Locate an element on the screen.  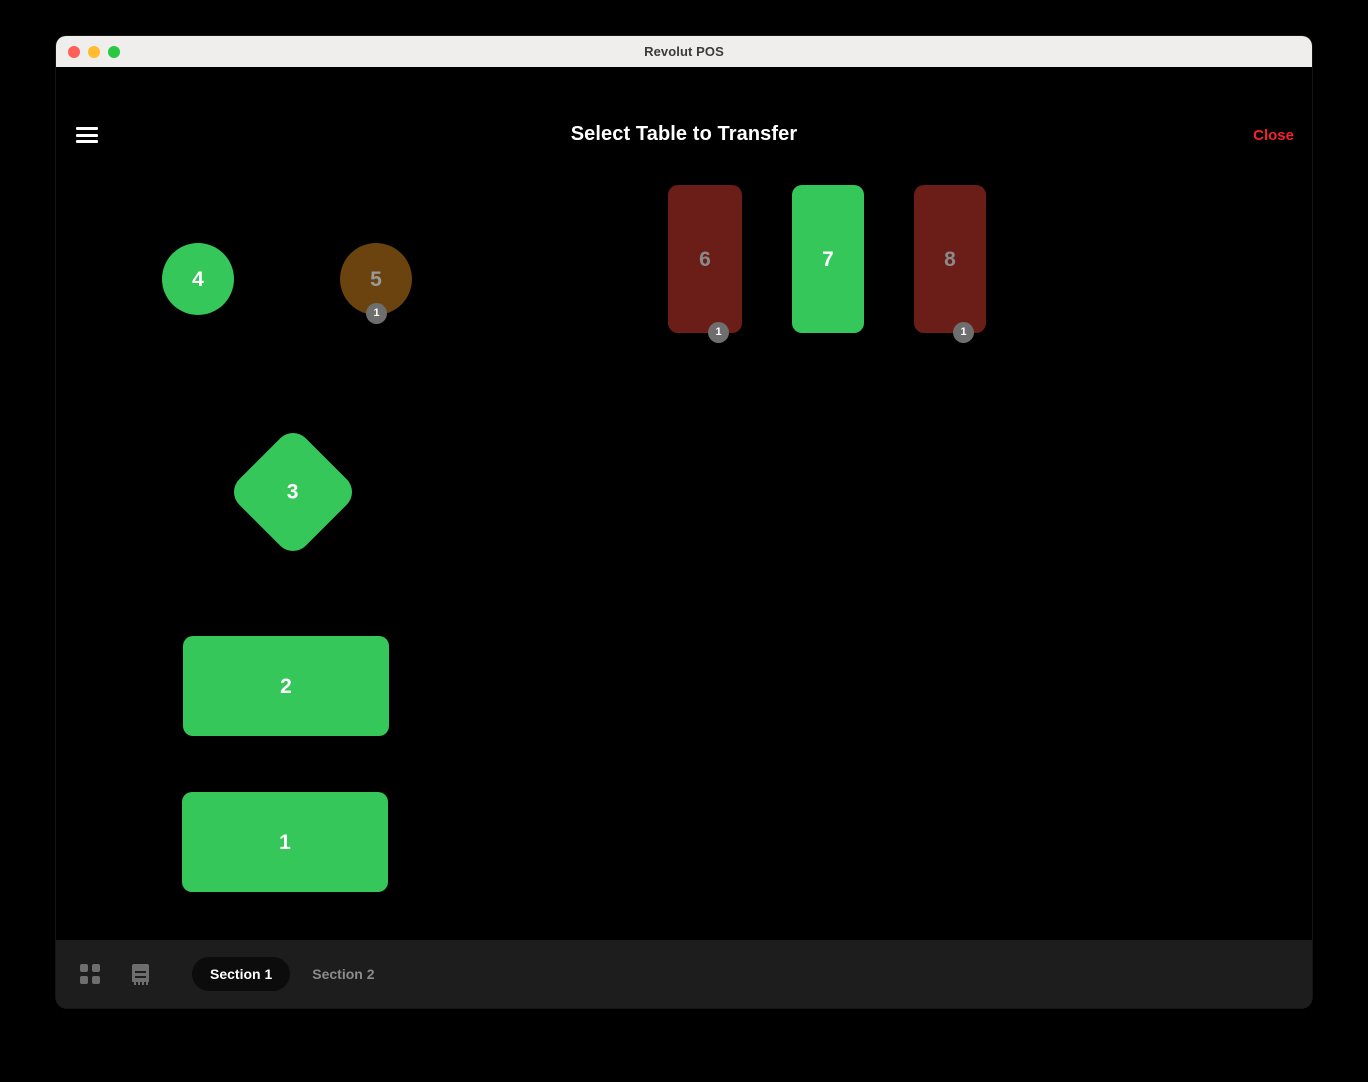
window-maximize-button is located at coordinates (114, 51).